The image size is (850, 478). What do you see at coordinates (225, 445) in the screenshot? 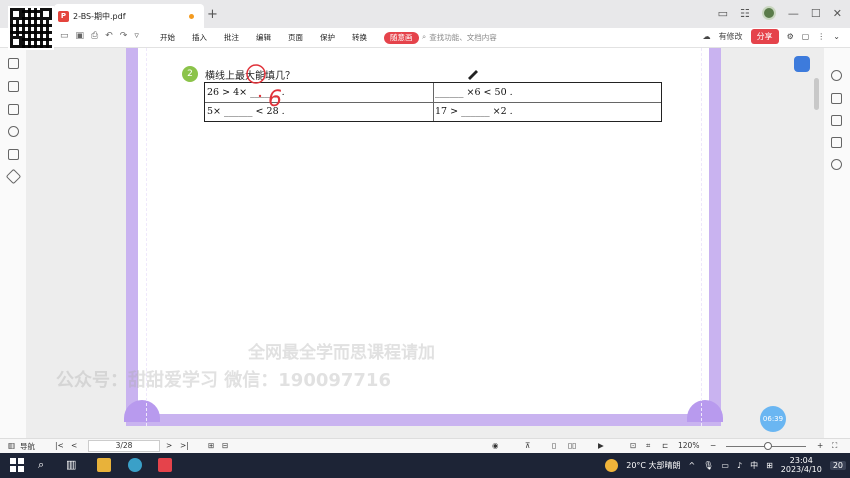
I see `extract-page-icon: ⊟` at bounding box center [225, 445].